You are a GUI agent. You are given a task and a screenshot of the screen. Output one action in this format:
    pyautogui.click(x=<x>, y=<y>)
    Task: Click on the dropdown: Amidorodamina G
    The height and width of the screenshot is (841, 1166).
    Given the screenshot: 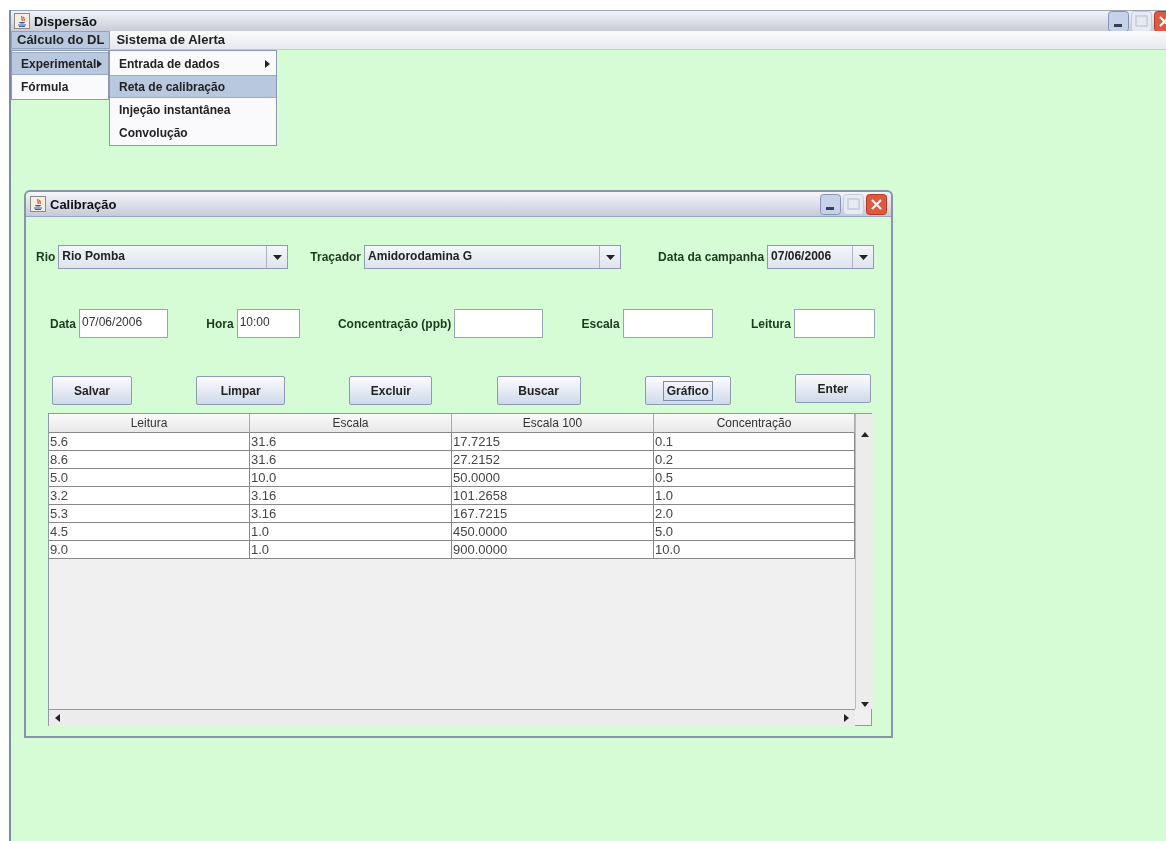 What is the action you would take?
    pyautogui.click(x=493, y=257)
    